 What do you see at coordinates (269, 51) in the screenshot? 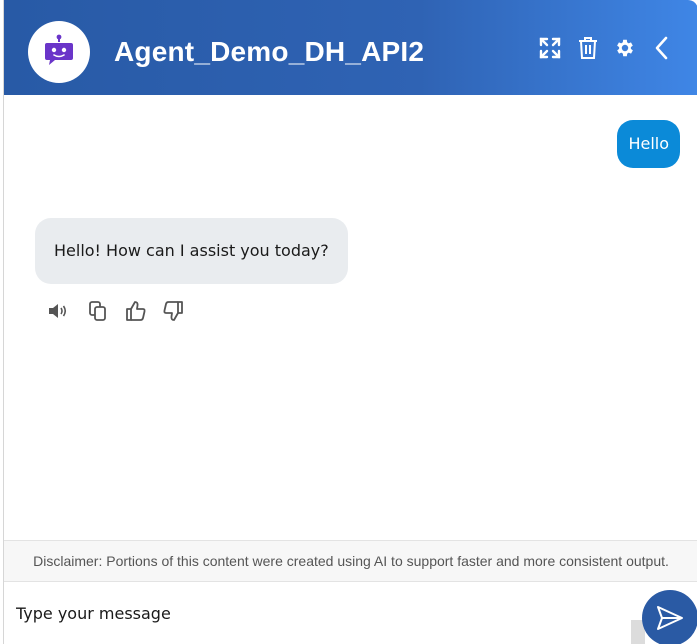
I see `agent-title: Agent_Demo_DH_API2` at bounding box center [269, 51].